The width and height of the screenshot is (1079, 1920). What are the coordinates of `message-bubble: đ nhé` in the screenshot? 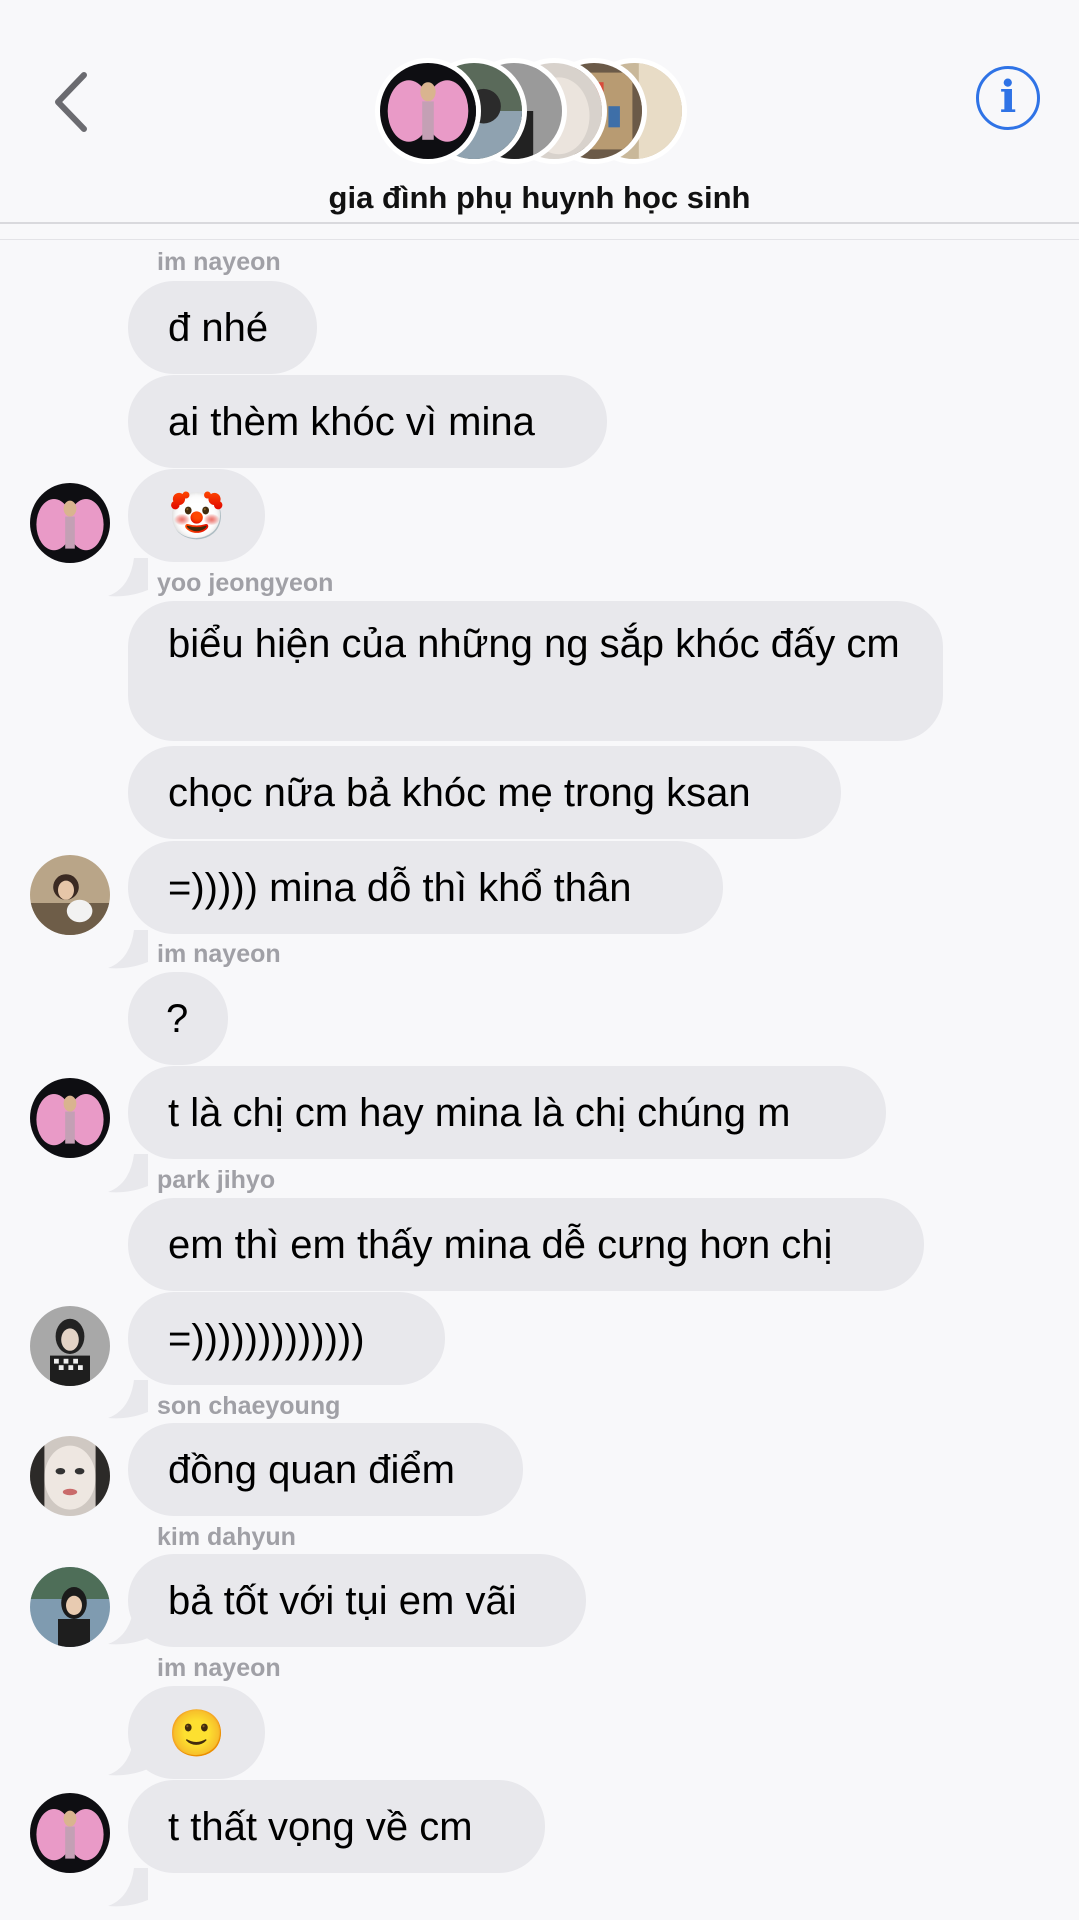 It's located at (222, 327).